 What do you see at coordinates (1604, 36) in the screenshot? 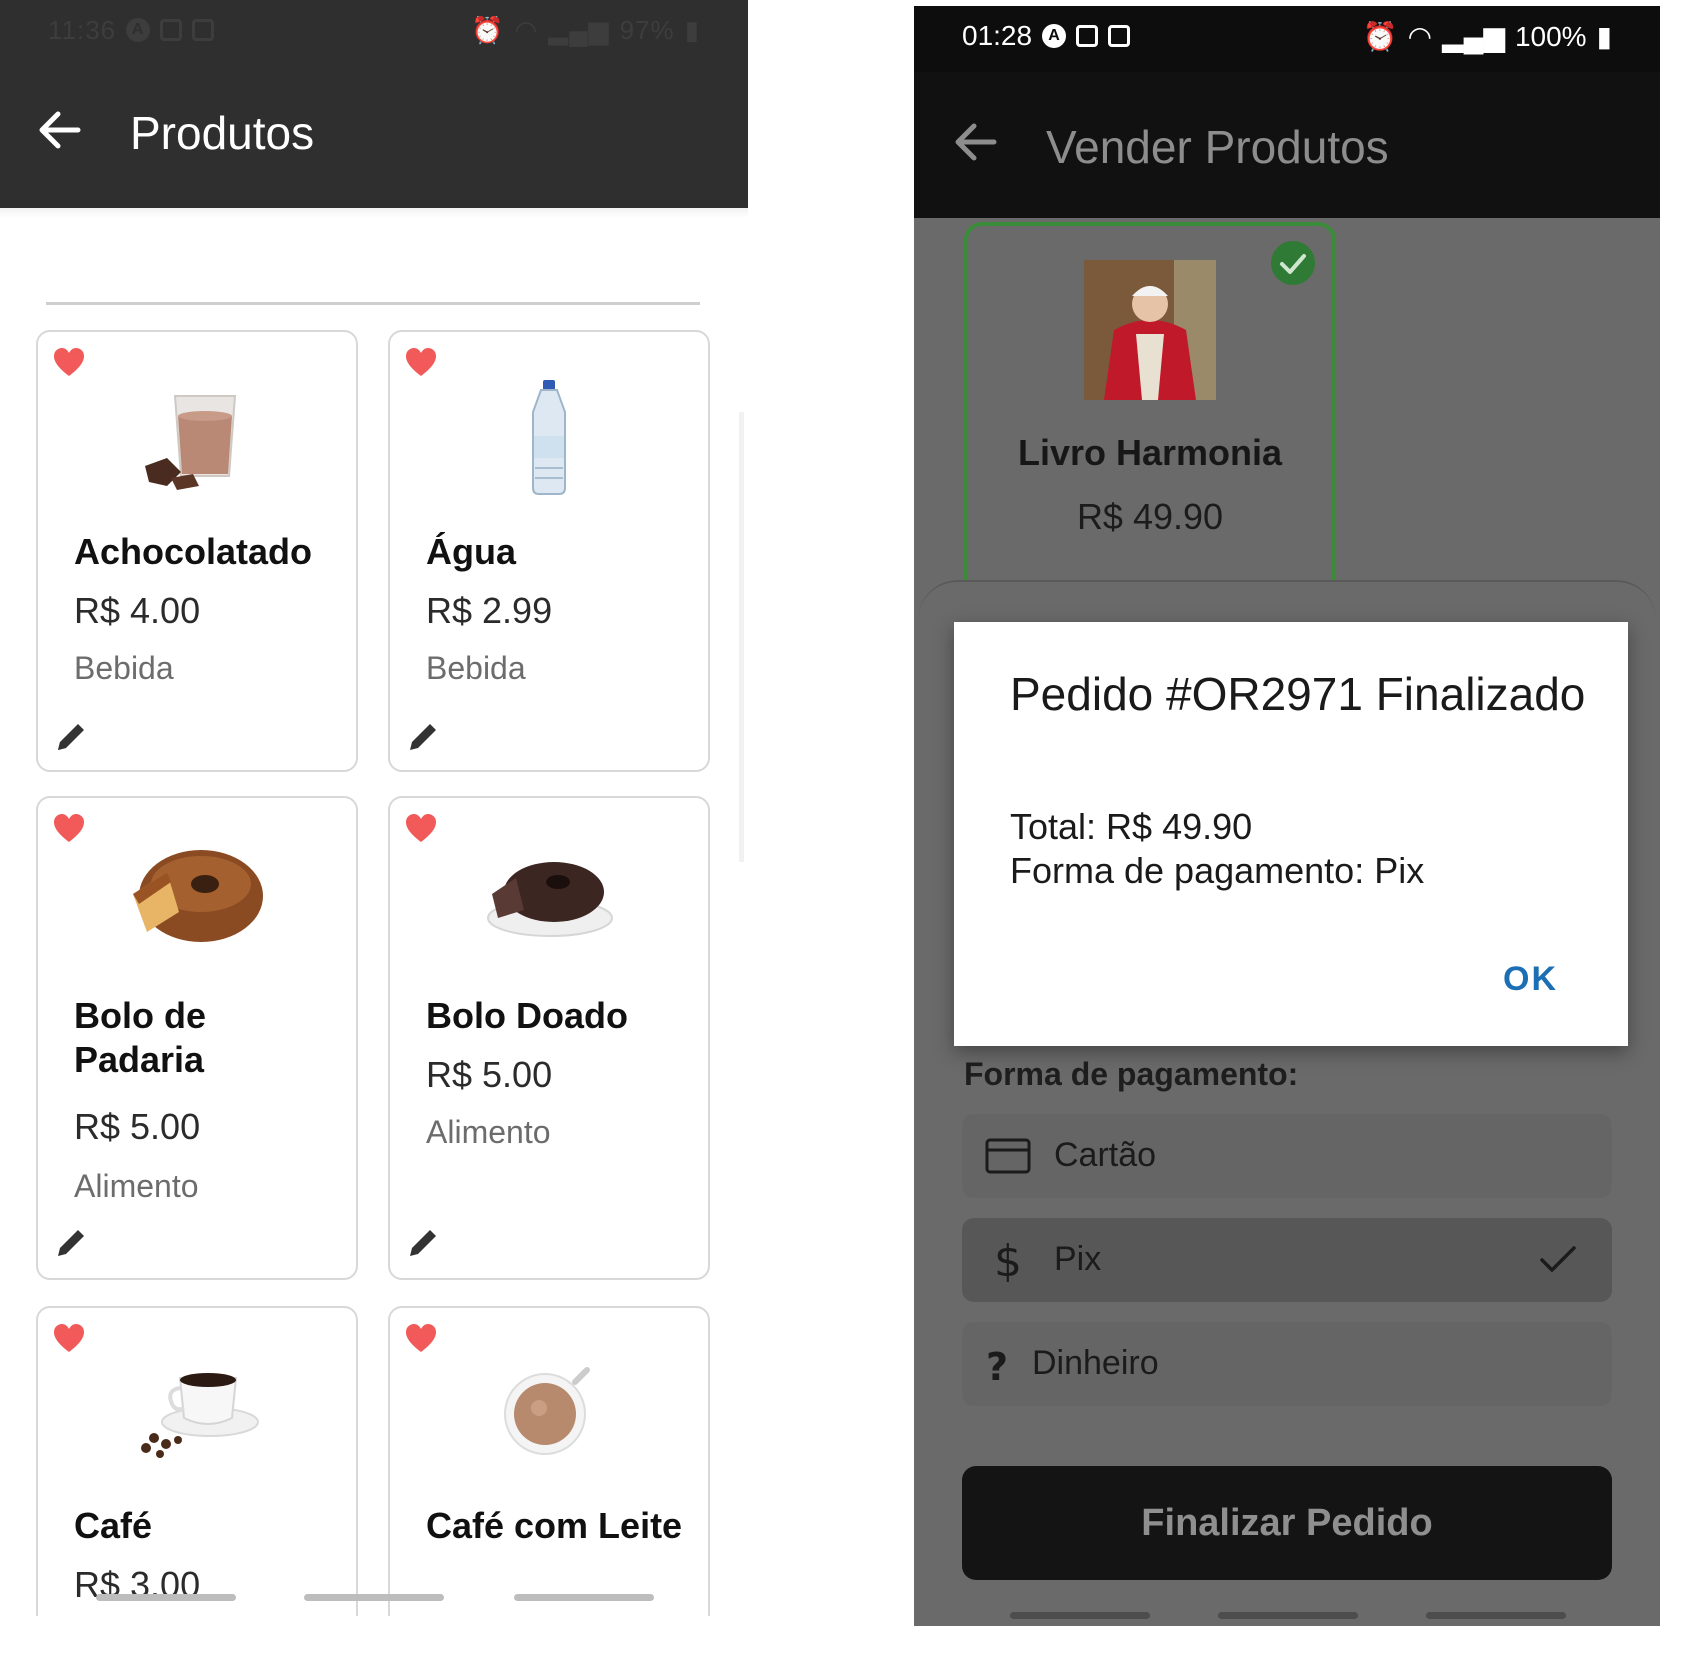
I see `battery-icon: ▮` at bounding box center [1604, 36].